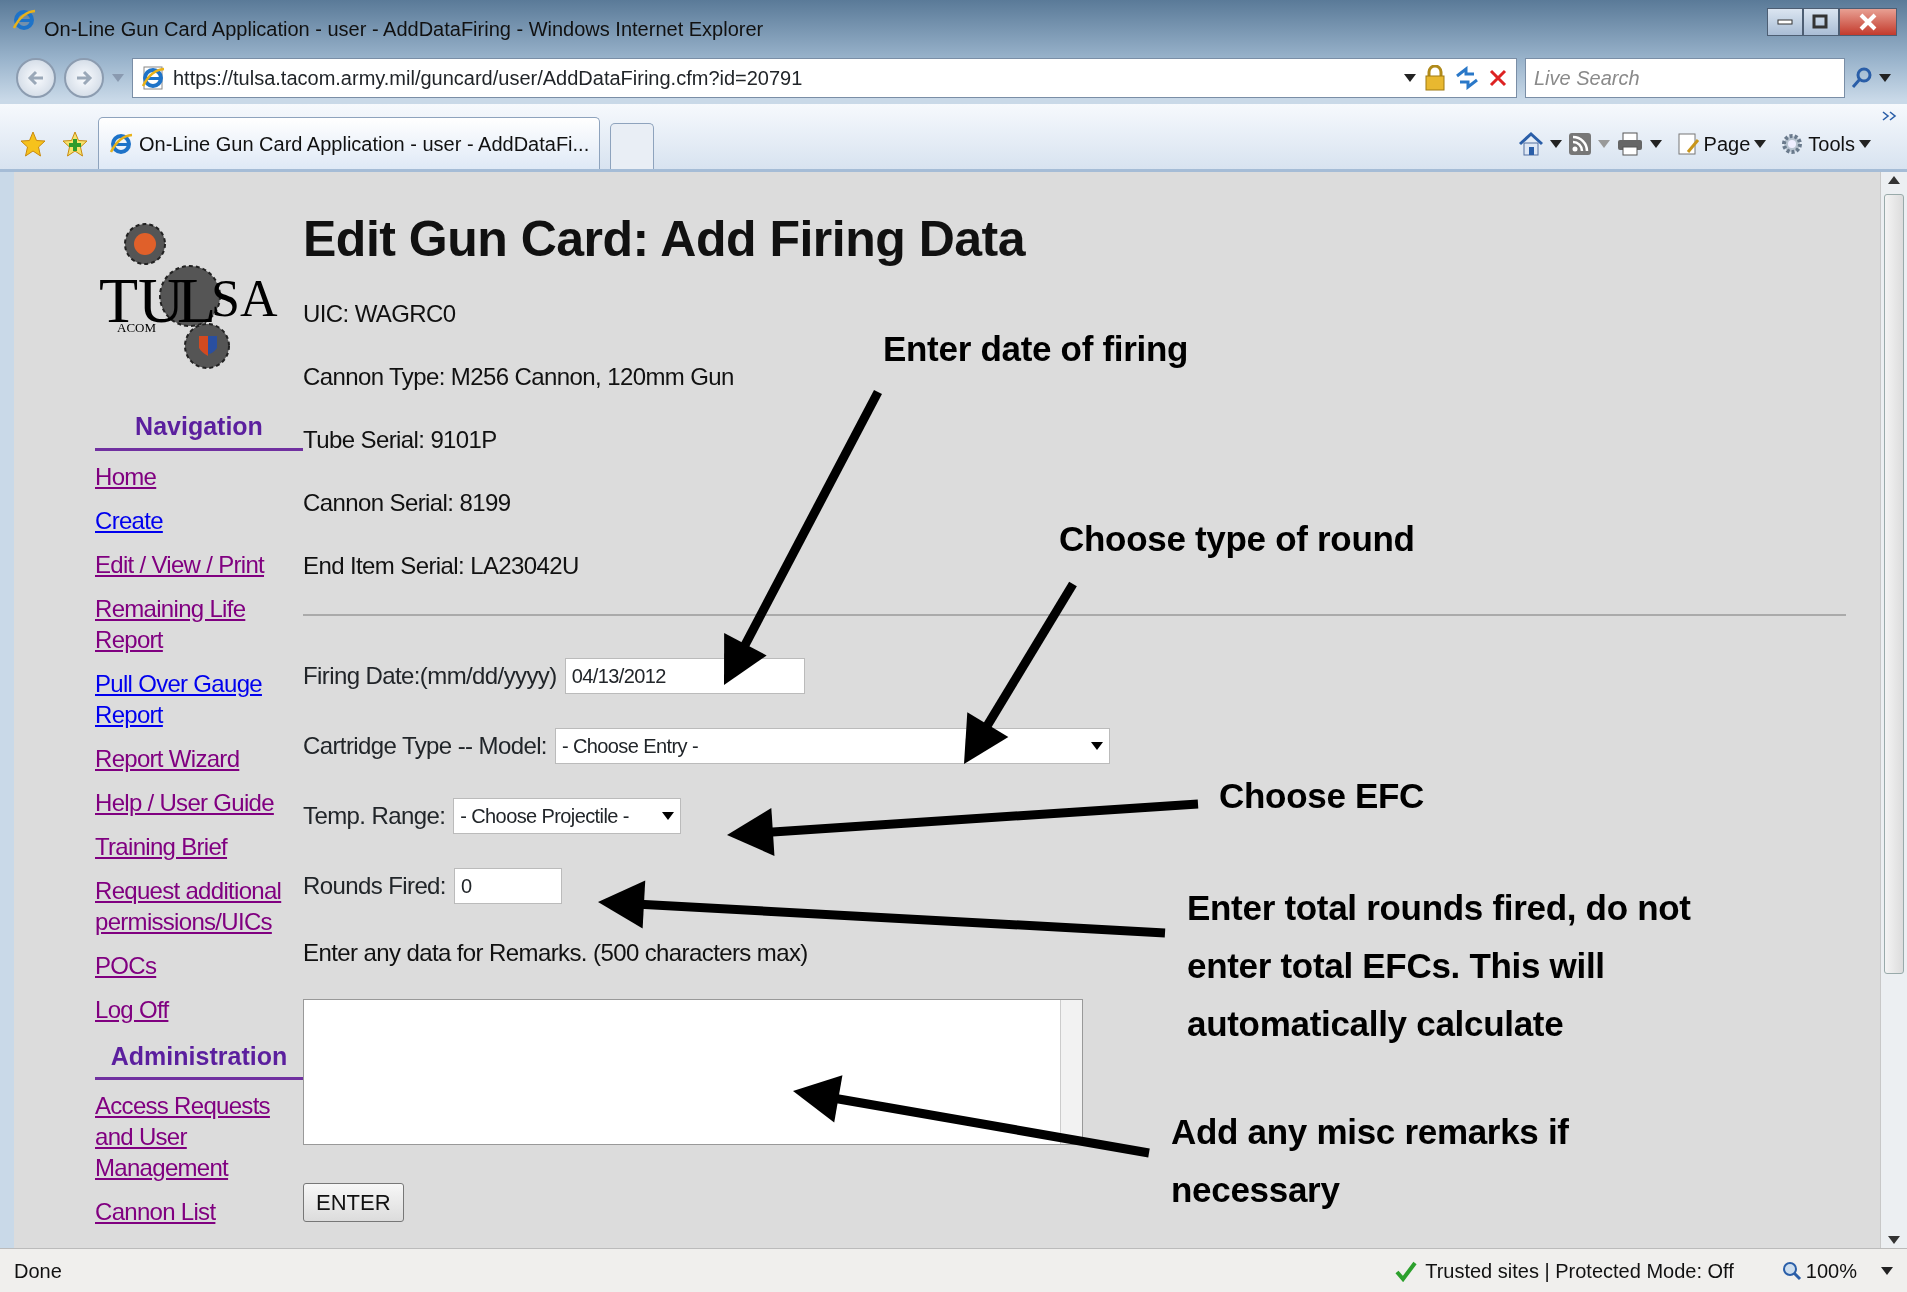 This screenshot has height=1292, width=1907. I want to click on nav-link: Report Wizard, so click(199, 758).